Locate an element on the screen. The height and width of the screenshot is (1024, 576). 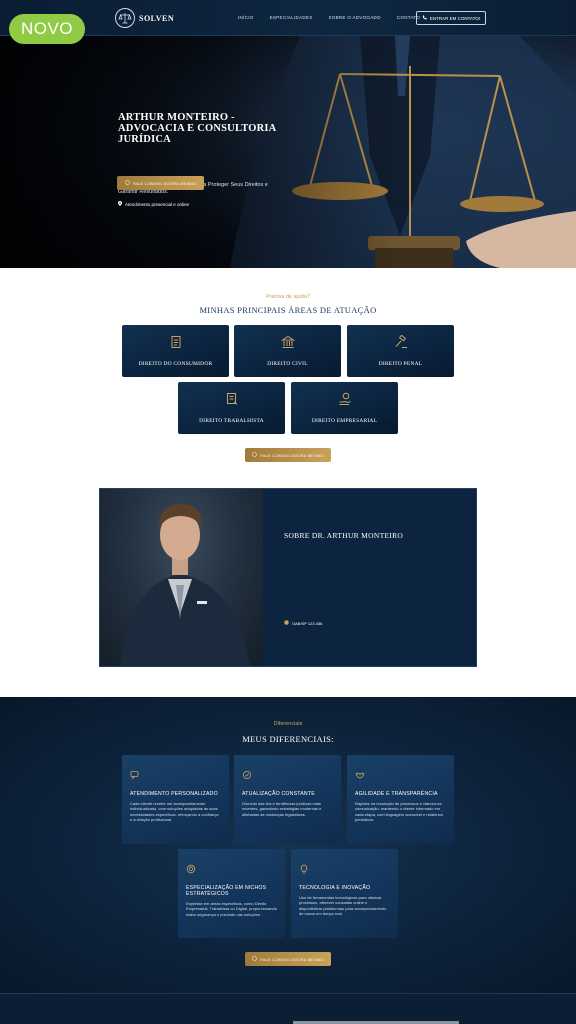
location-pin-icon is located at coordinates (120, 204).